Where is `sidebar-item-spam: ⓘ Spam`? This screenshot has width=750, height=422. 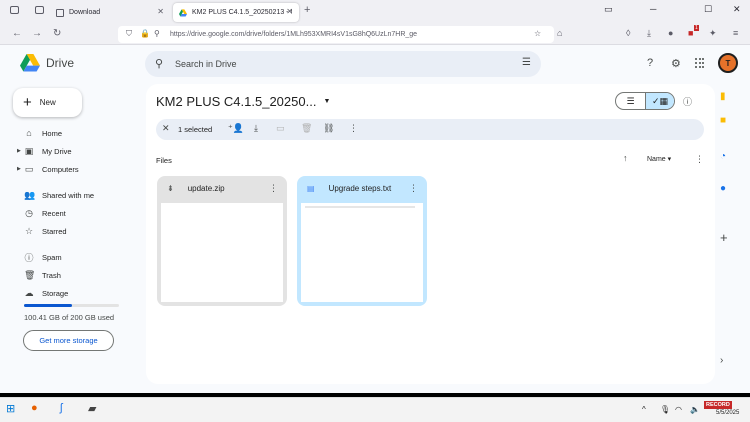 sidebar-item-spam: ⓘ Spam is located at coordinates (30, 257).